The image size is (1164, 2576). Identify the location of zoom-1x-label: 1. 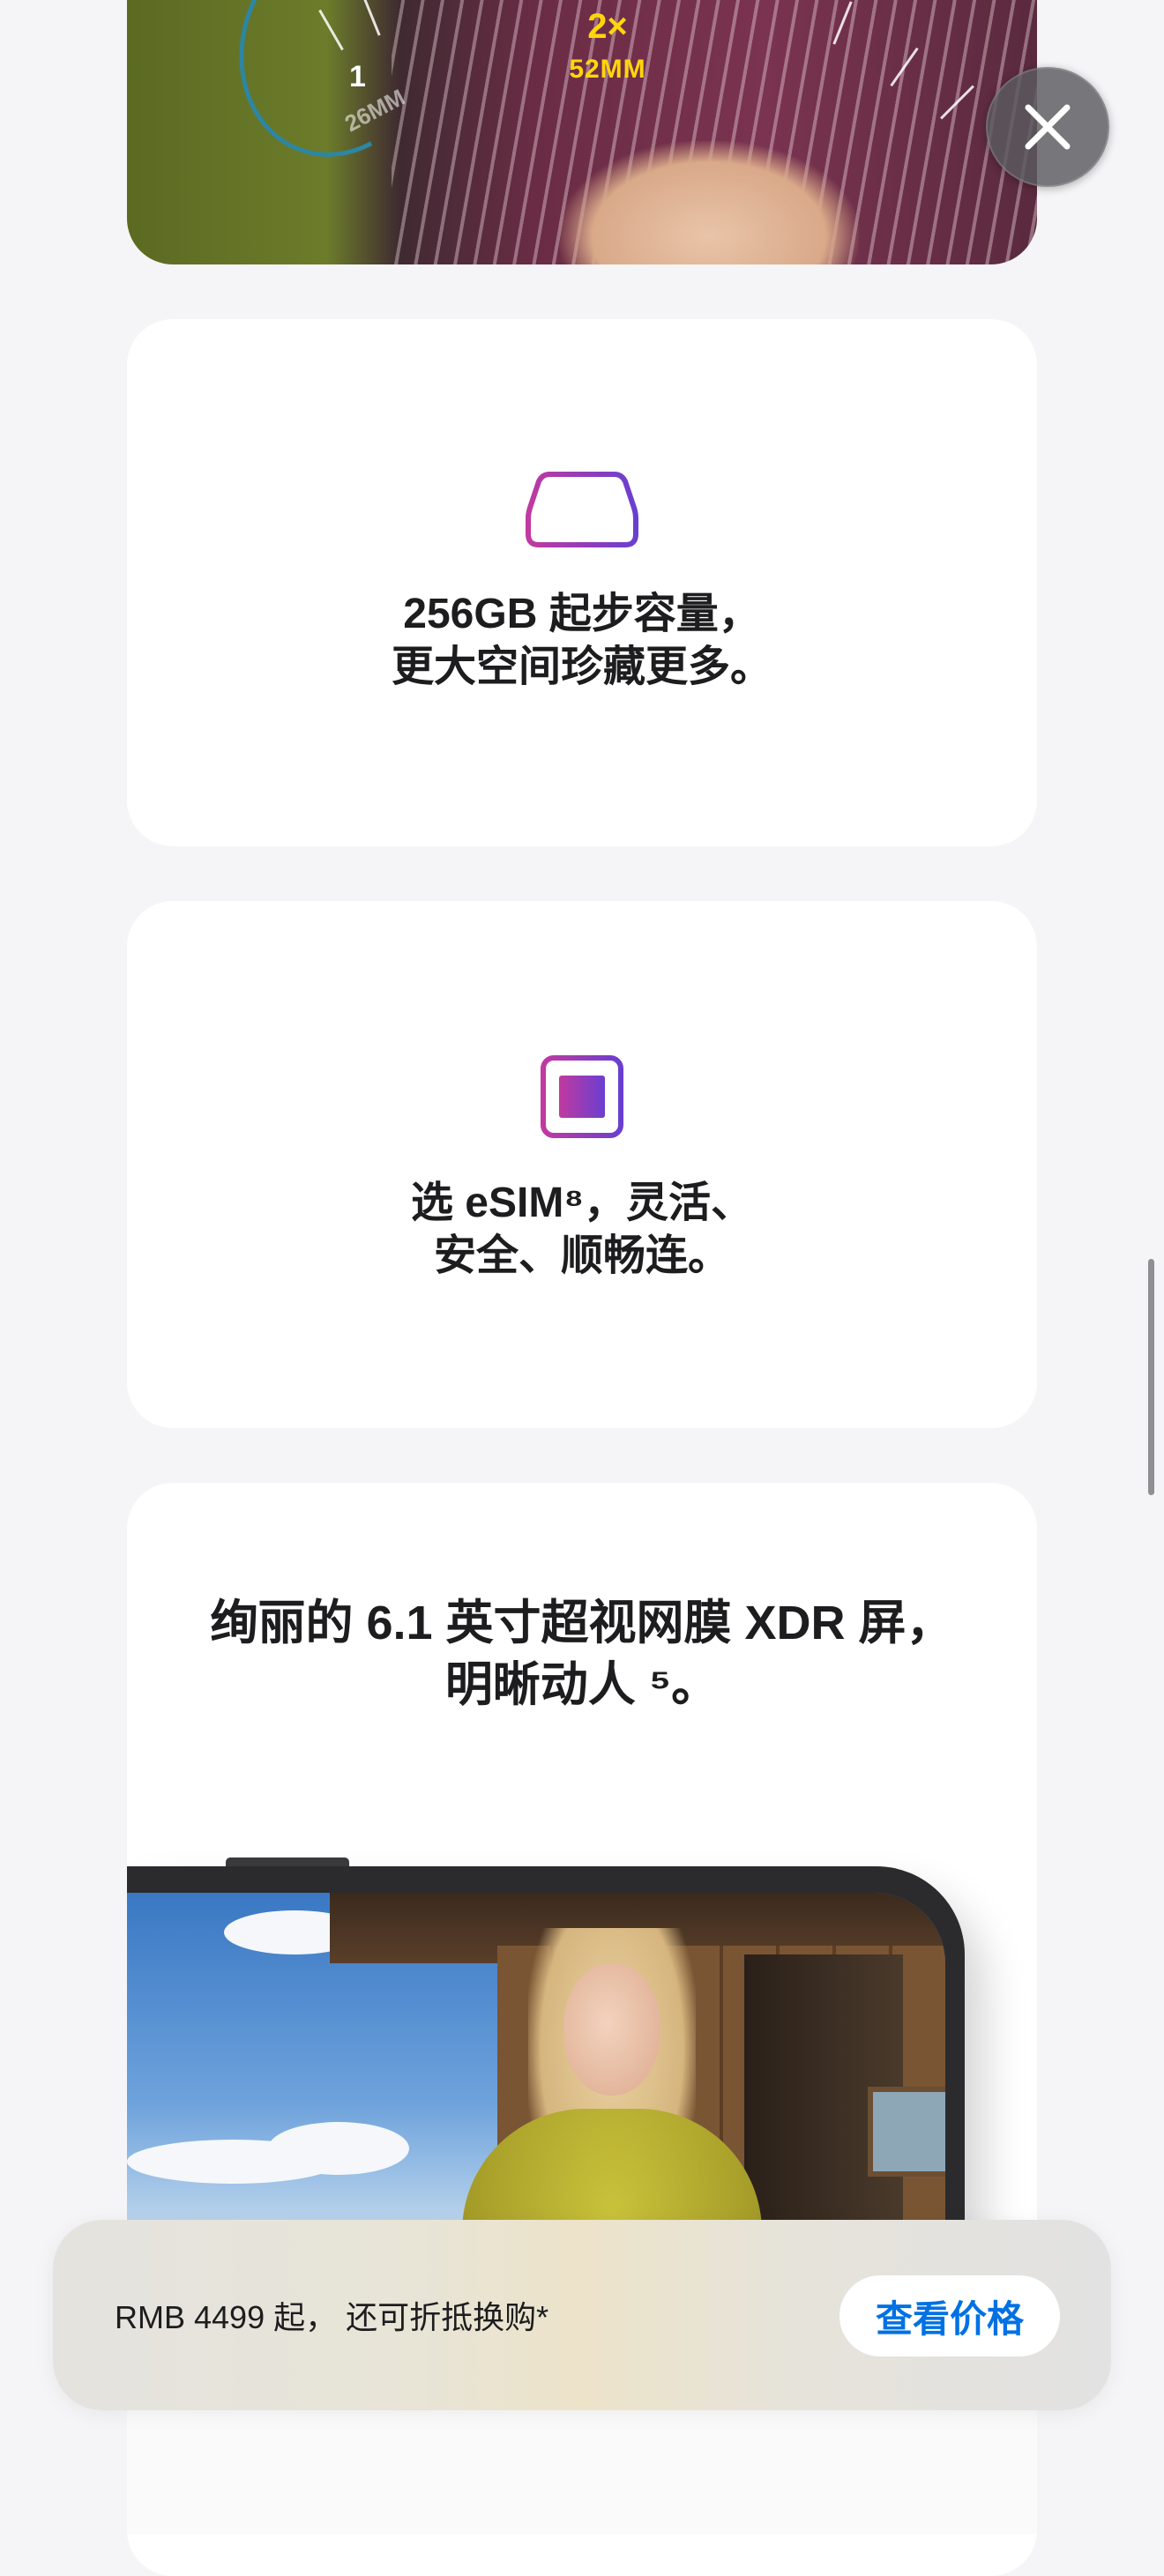
(357, 76).